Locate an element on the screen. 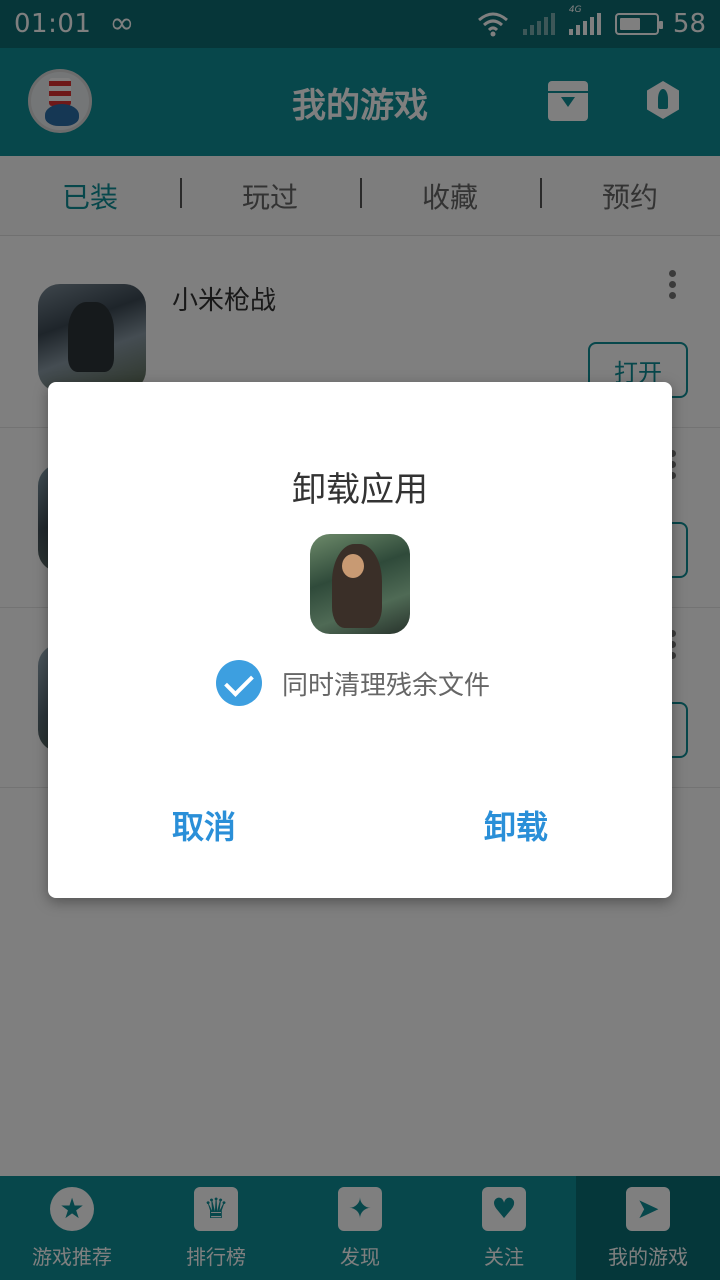 The width and height of the screenshot is (720, 1280). cancel-button: 取消 is located at coordinates (204, 825).